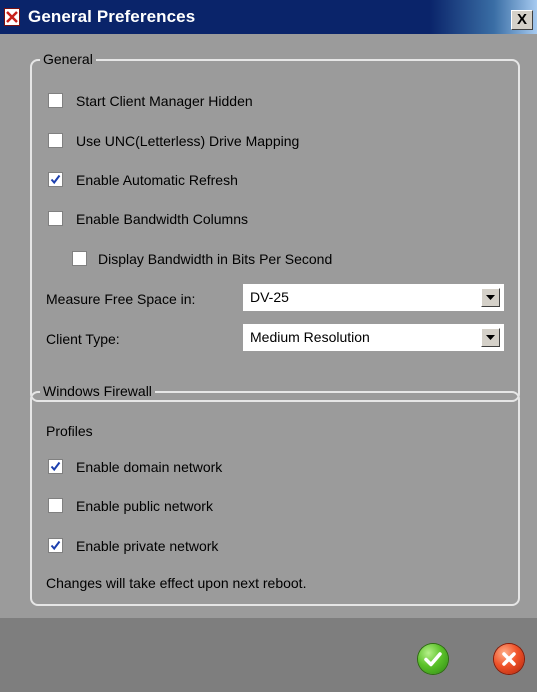 This screenshot has width=537, height=692. I want to click on ok-button, so click(433, 659).